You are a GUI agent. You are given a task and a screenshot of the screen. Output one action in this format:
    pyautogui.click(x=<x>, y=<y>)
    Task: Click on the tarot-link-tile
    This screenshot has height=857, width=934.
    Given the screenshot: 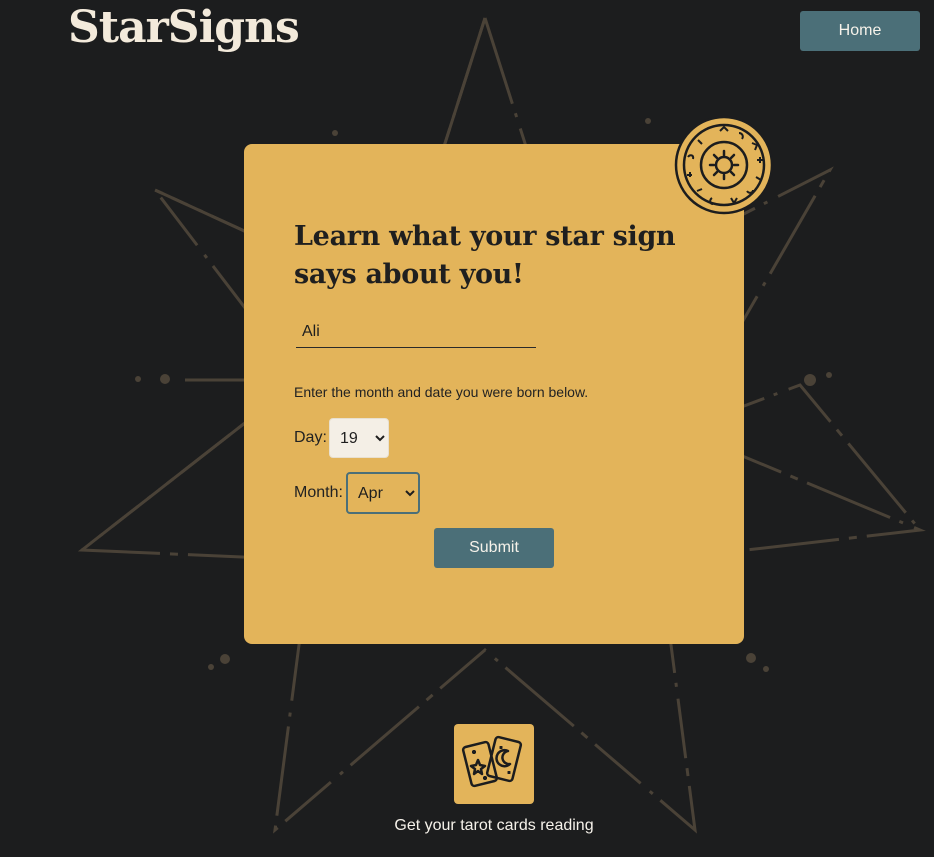 What is the action you would take?
    pyautogui.click(x=494, y=764)
    